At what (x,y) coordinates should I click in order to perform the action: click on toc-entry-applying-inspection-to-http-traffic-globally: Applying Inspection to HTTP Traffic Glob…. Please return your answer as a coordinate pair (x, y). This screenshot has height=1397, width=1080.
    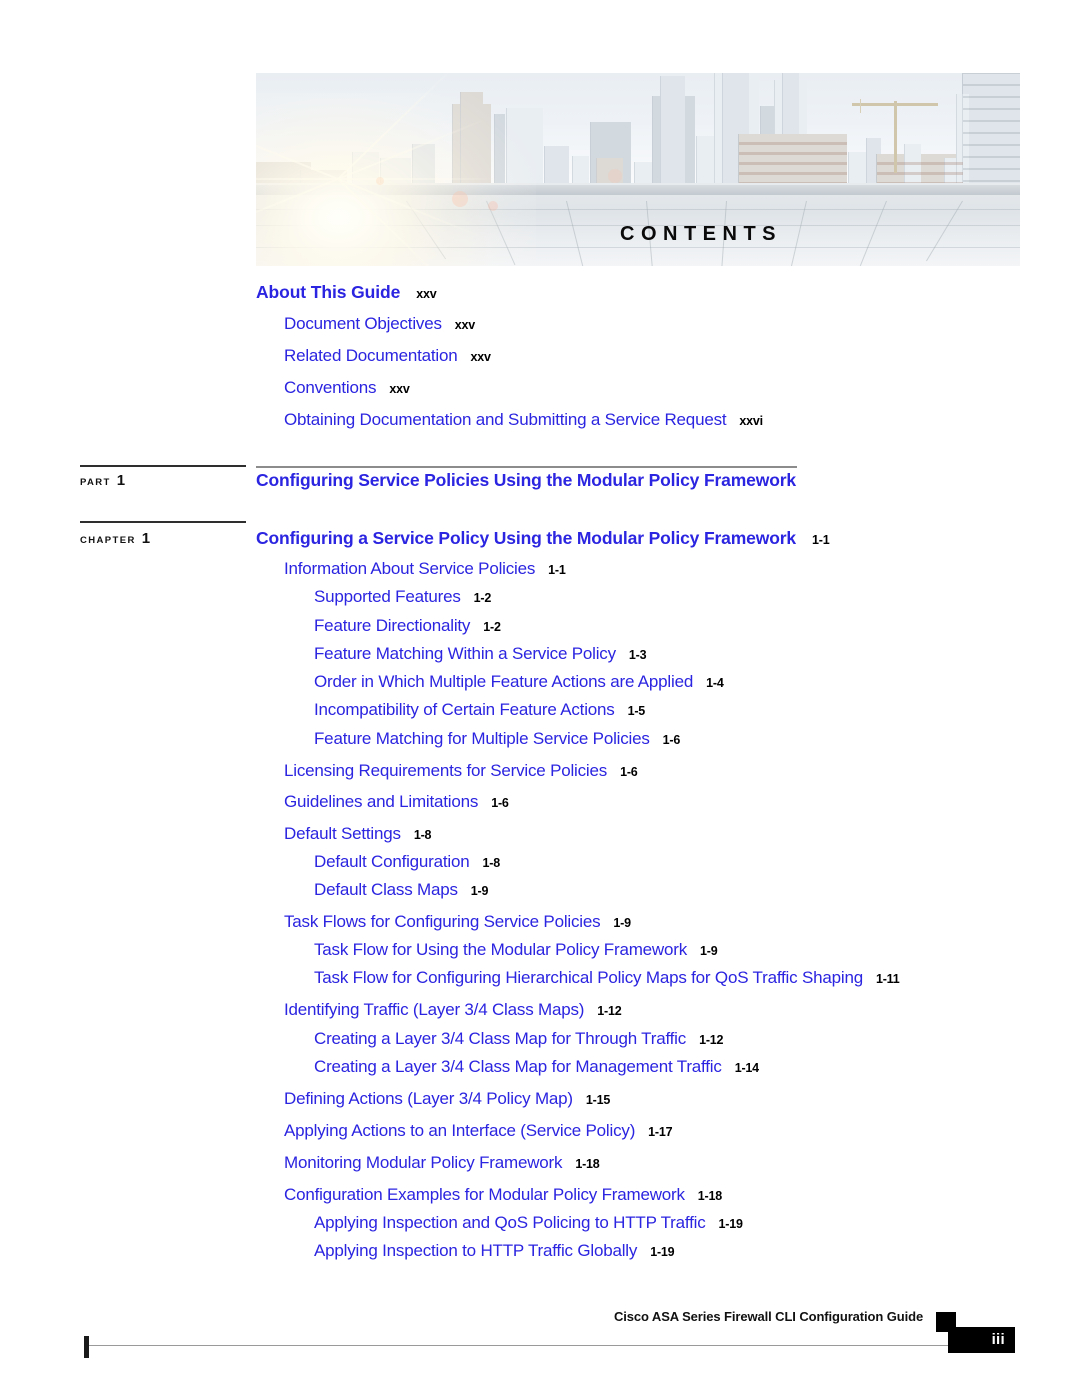
    Looking at the image, I should click on (494, 1251).